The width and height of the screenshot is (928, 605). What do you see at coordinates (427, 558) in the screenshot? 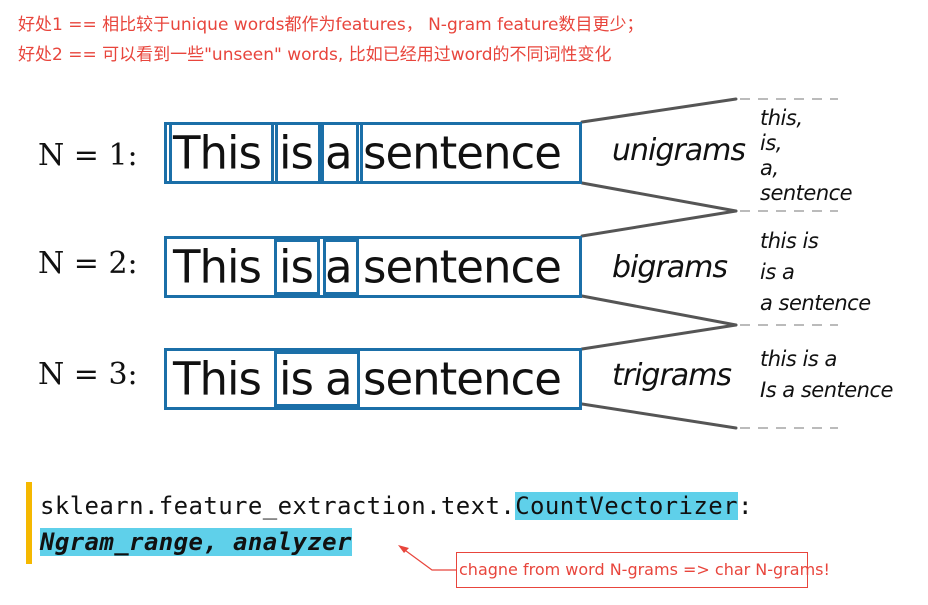
I see `callout-arrow` at bounding box center [427, 558].